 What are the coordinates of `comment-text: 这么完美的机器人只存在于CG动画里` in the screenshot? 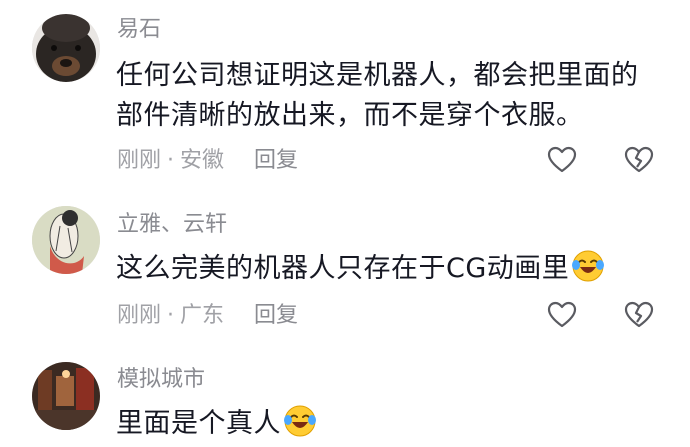 It's located at (386, 269).